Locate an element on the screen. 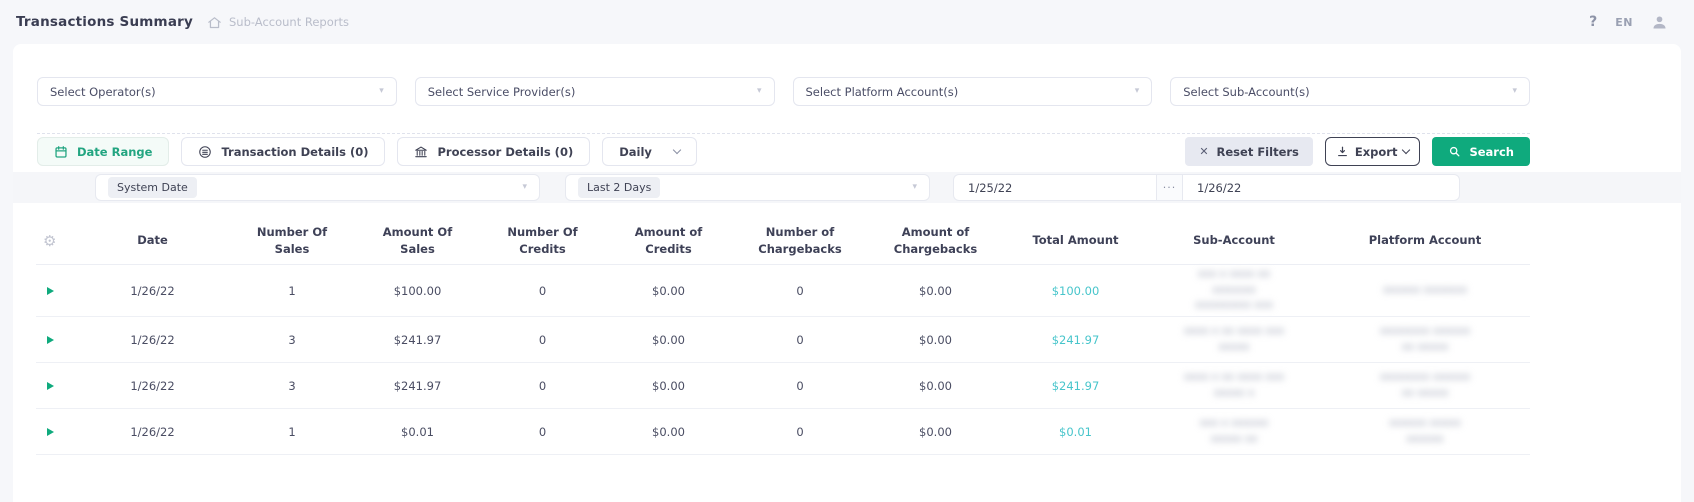 The height and width of the screenshot is (502, 1694). breadcrumb: Sub-Account Reports is located at coordinates (278, 22).